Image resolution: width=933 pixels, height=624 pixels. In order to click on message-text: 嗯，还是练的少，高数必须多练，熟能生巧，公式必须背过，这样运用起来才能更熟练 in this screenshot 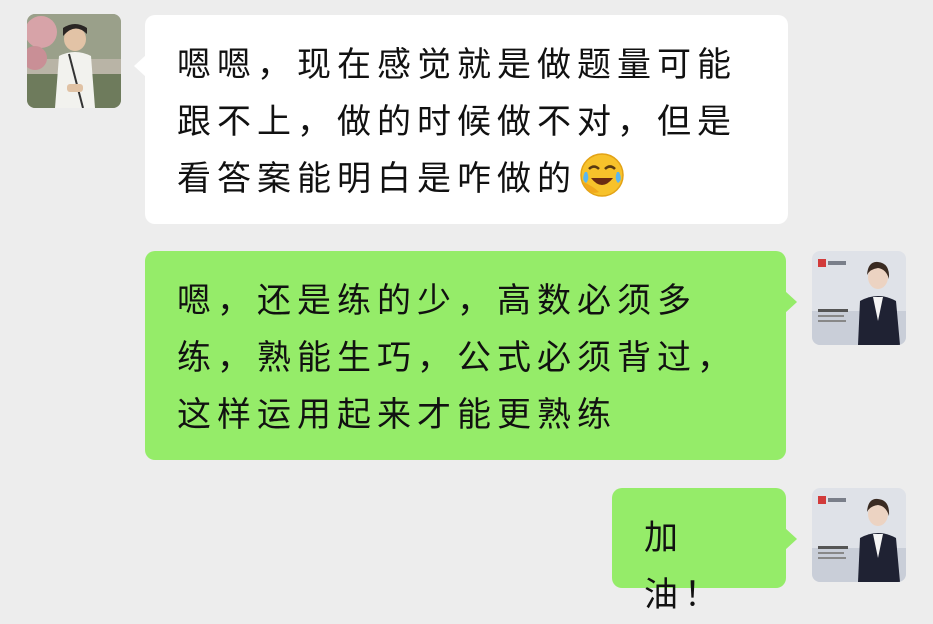, I will do `click(457, 358)`.